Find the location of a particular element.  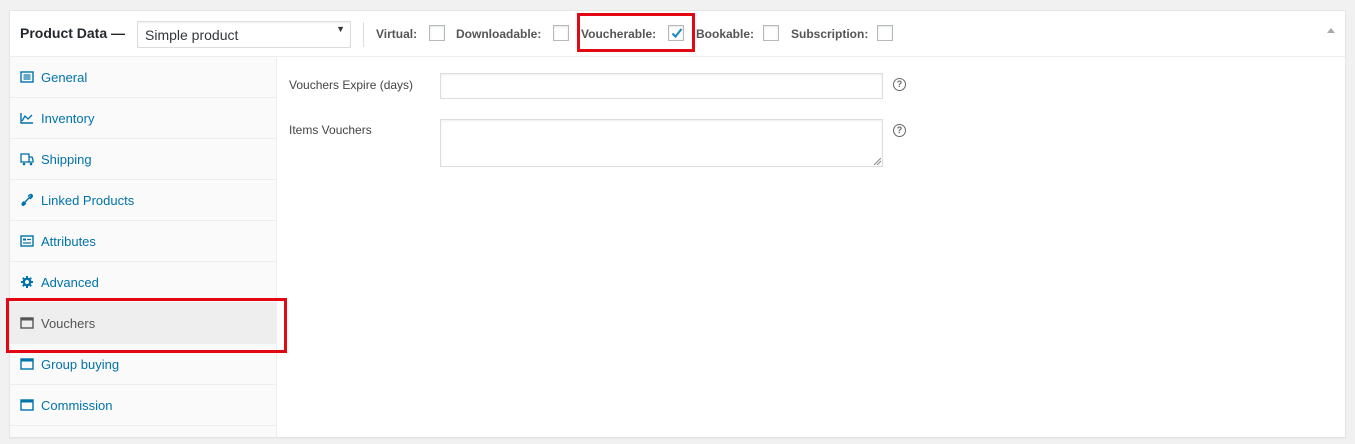

tab-shipping: Shipping is located at coordinates (143, 159).